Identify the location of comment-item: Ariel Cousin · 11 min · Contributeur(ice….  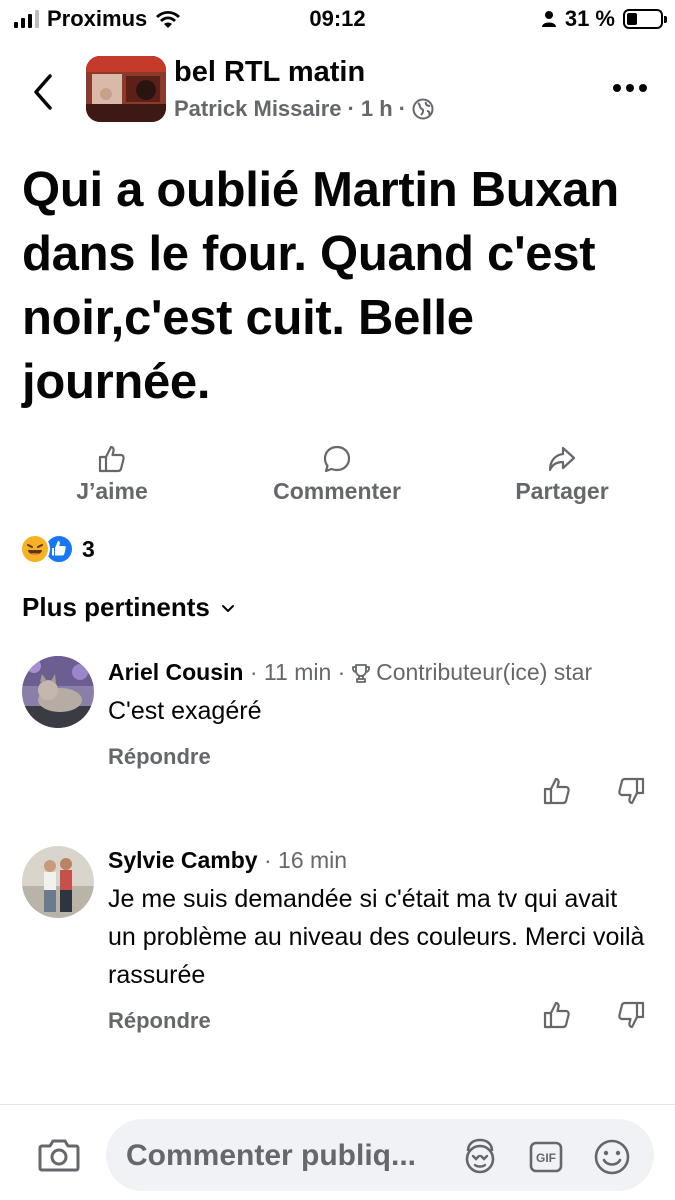
(337, 734).